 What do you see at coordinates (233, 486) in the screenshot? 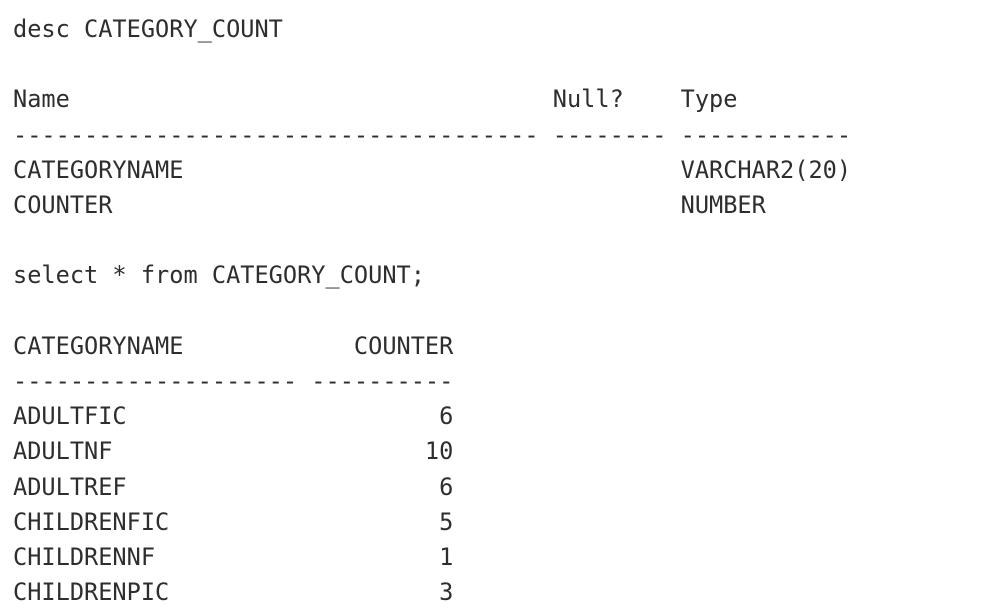
I see `table-row: ADULTREF 6` at bounding box center [233, 486].